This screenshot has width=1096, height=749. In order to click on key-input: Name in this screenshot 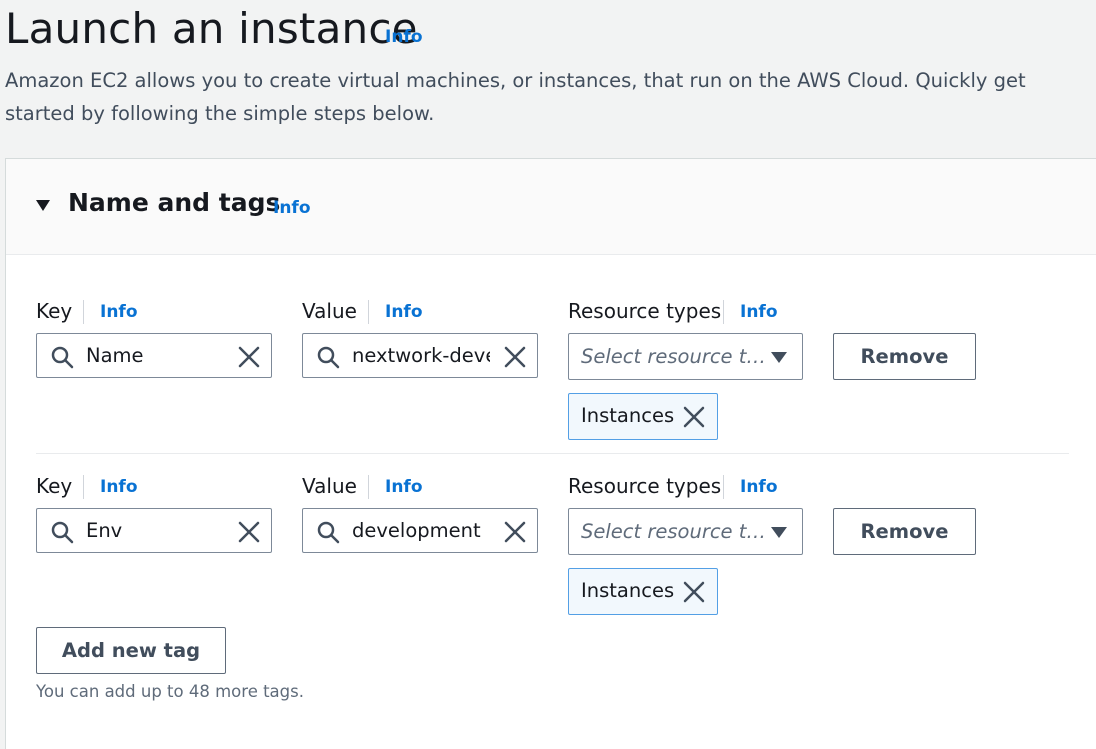, I will do `click(154, 355)`.